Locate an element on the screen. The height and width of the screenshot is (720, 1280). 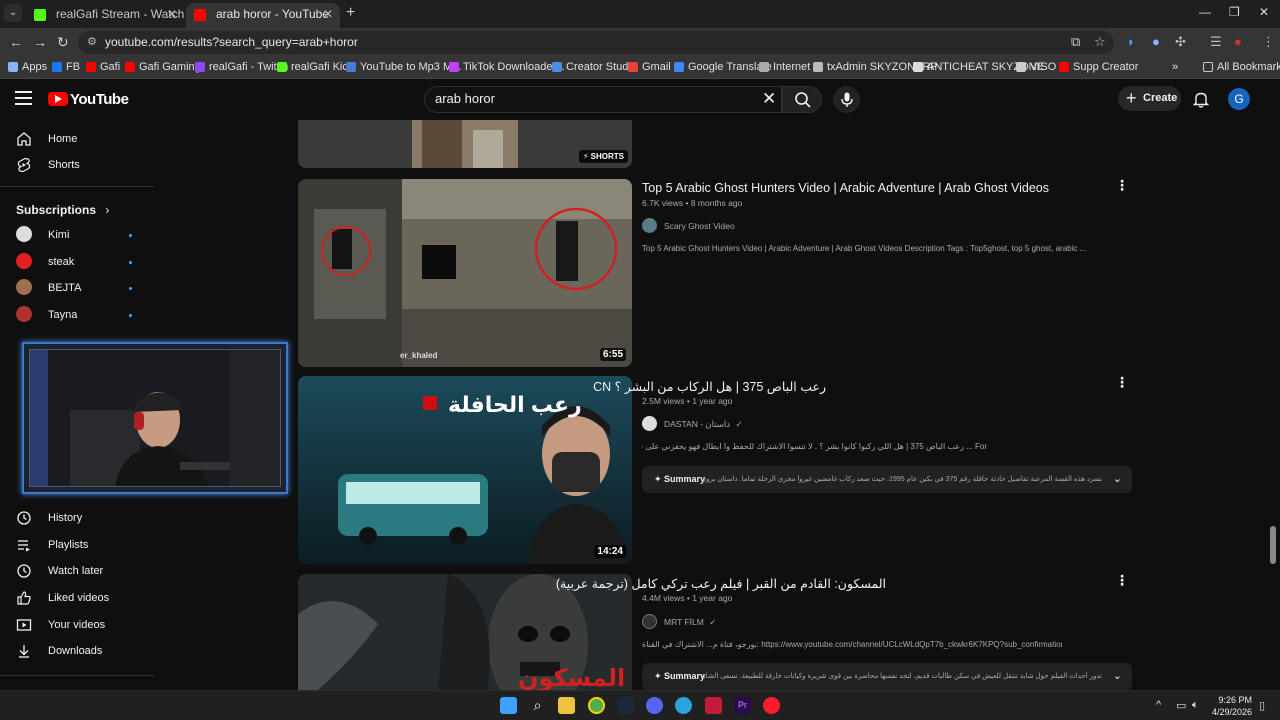
all-bookmarks-folder: All Bookmarks is located at coordinates (1241, 67).